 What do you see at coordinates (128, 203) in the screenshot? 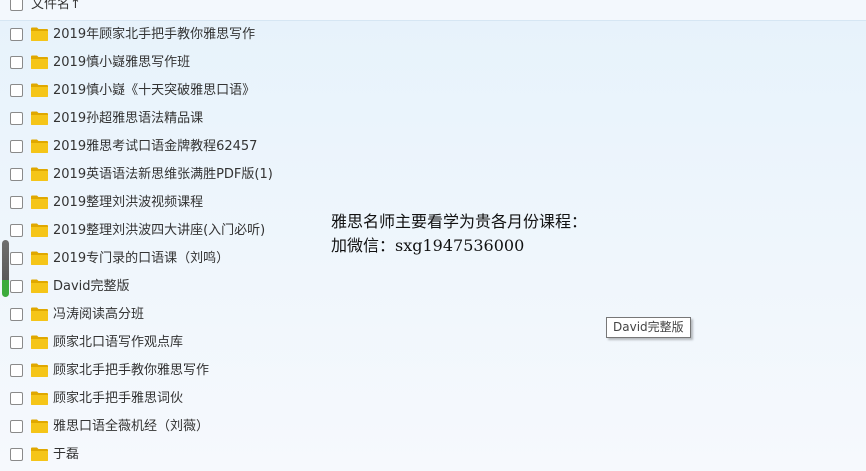
I see `file-name: 2019整理刘洪波视频课程` at bounding box center [128, 203].